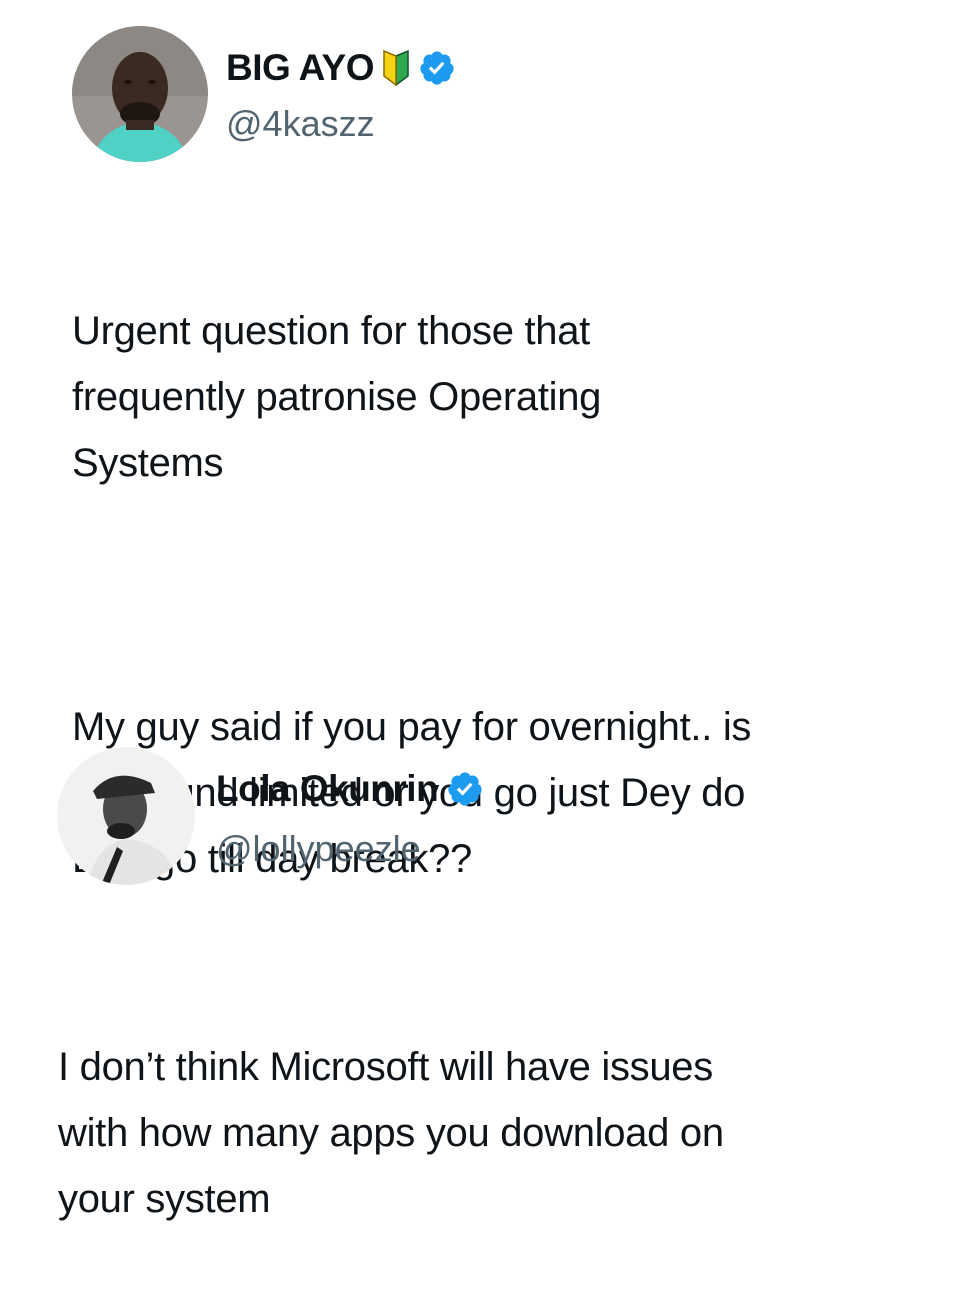  Describe the element at coordinates (327, 788) in the screenshot. I see `display-name-text: Lola Okunrin` at that location.